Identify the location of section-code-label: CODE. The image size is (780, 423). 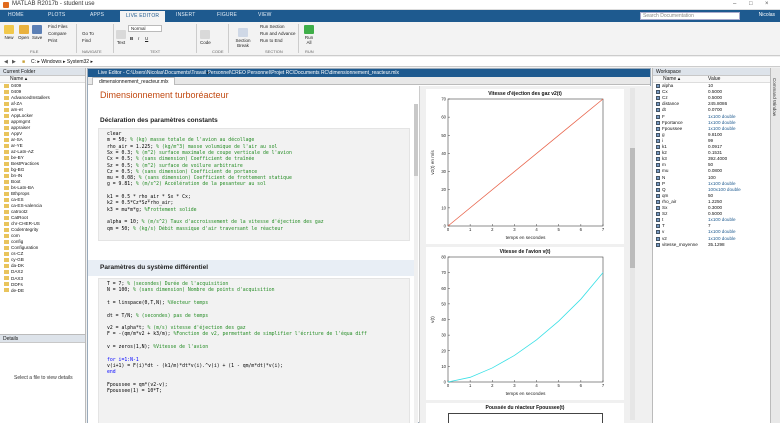
(218, 51).